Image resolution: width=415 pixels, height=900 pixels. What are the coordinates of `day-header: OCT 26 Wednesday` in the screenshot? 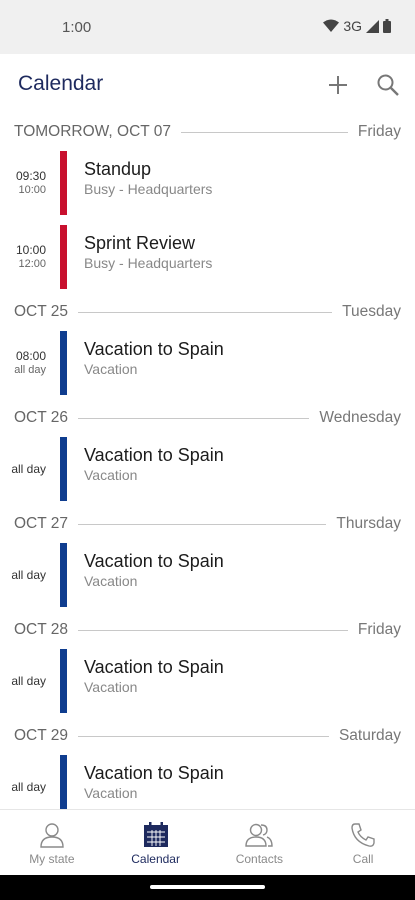 It's located at (207, 418).